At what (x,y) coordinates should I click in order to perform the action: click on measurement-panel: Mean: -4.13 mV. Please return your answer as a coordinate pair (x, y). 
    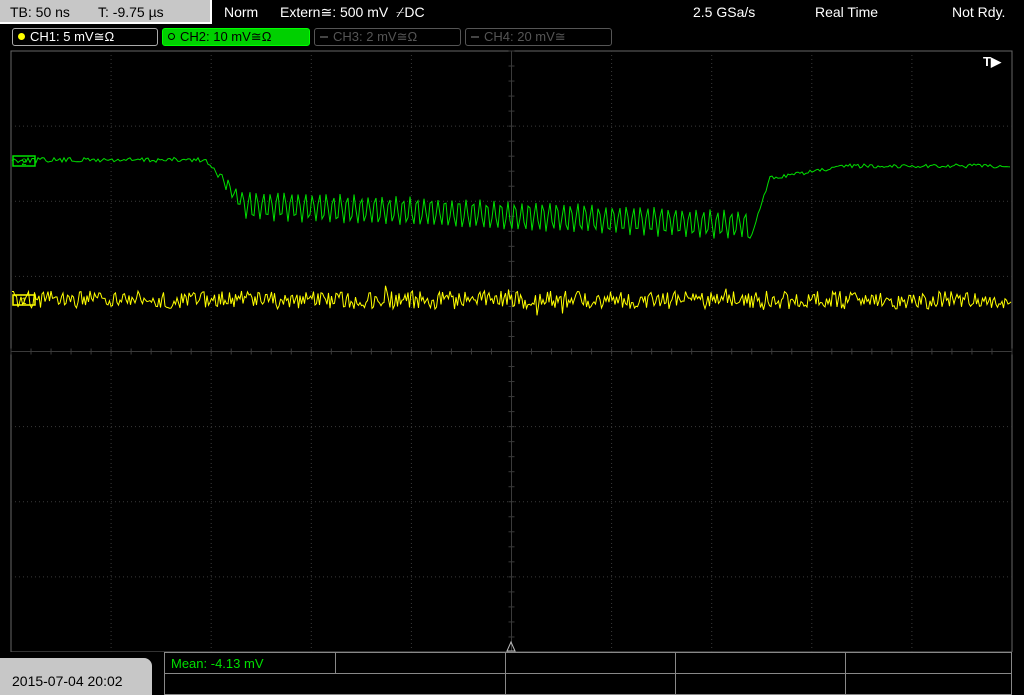
    Looking at the image, I should click on (594, 673).